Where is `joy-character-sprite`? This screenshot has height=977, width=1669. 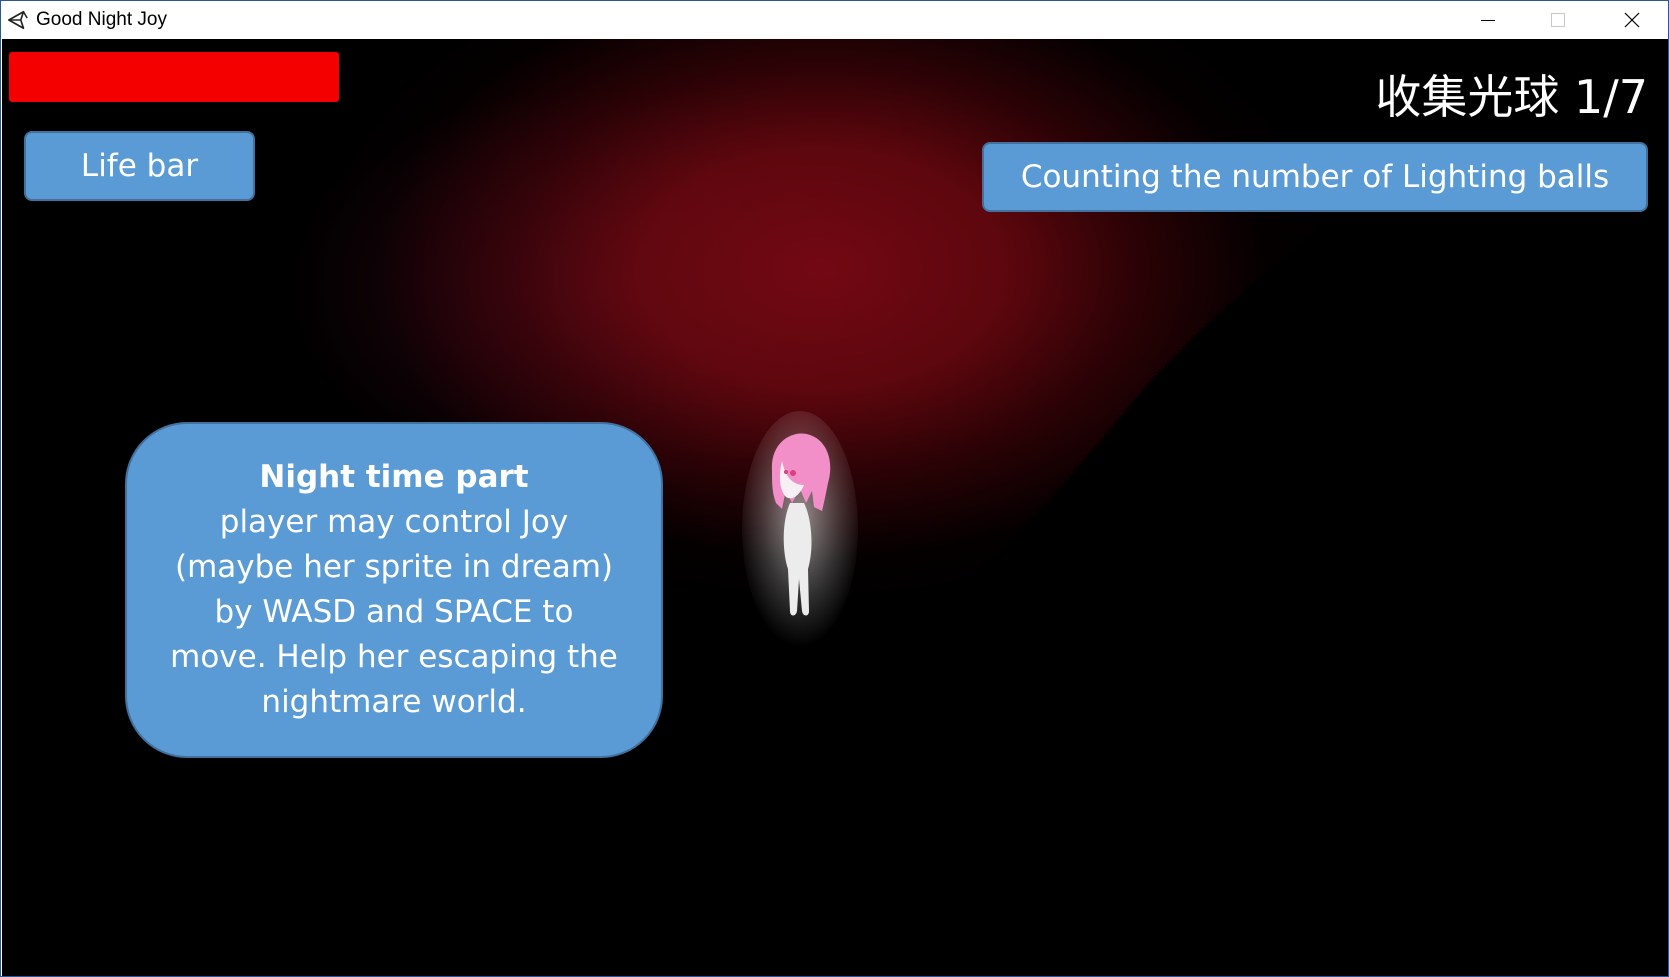
joy-character-sprite is located at coordinates (802, 531).